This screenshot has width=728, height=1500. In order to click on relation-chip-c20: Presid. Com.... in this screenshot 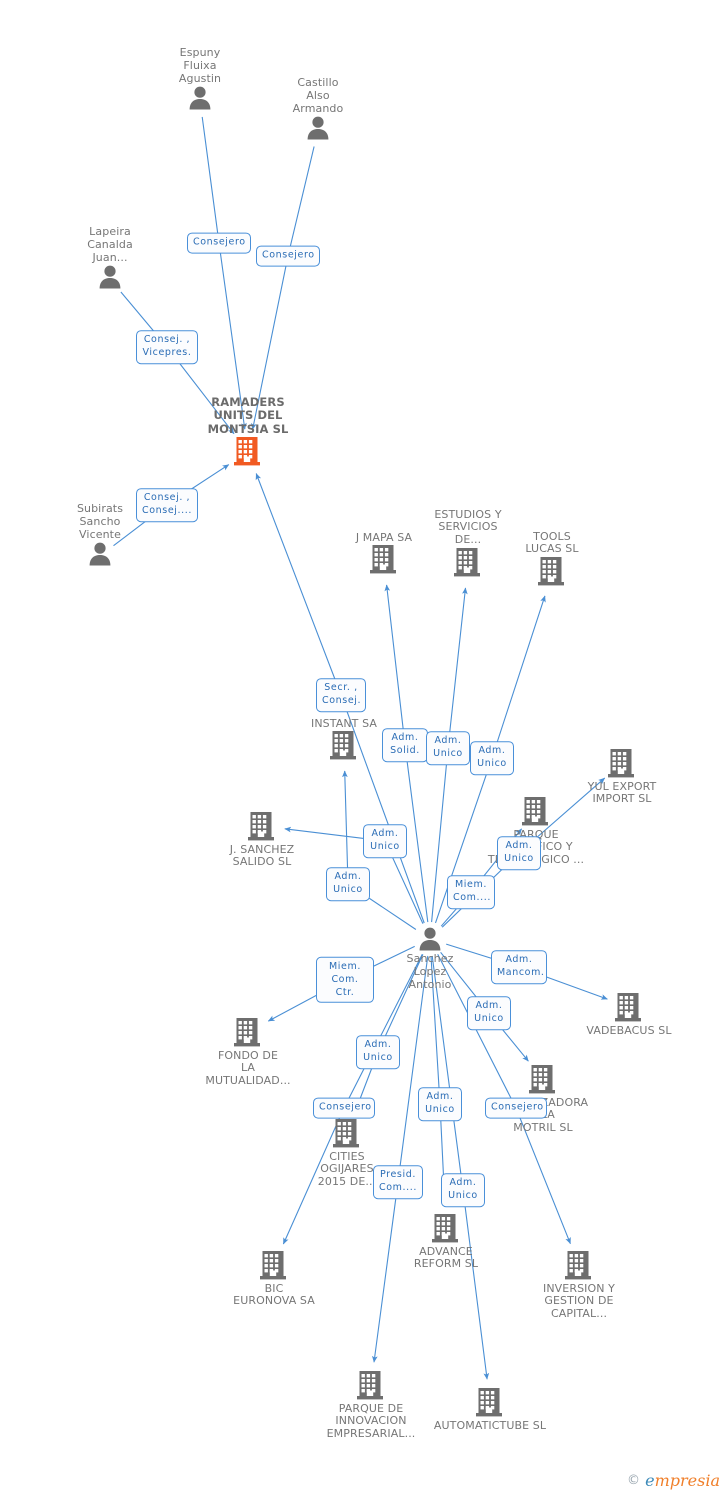, I will do `click(398, 1182)`.